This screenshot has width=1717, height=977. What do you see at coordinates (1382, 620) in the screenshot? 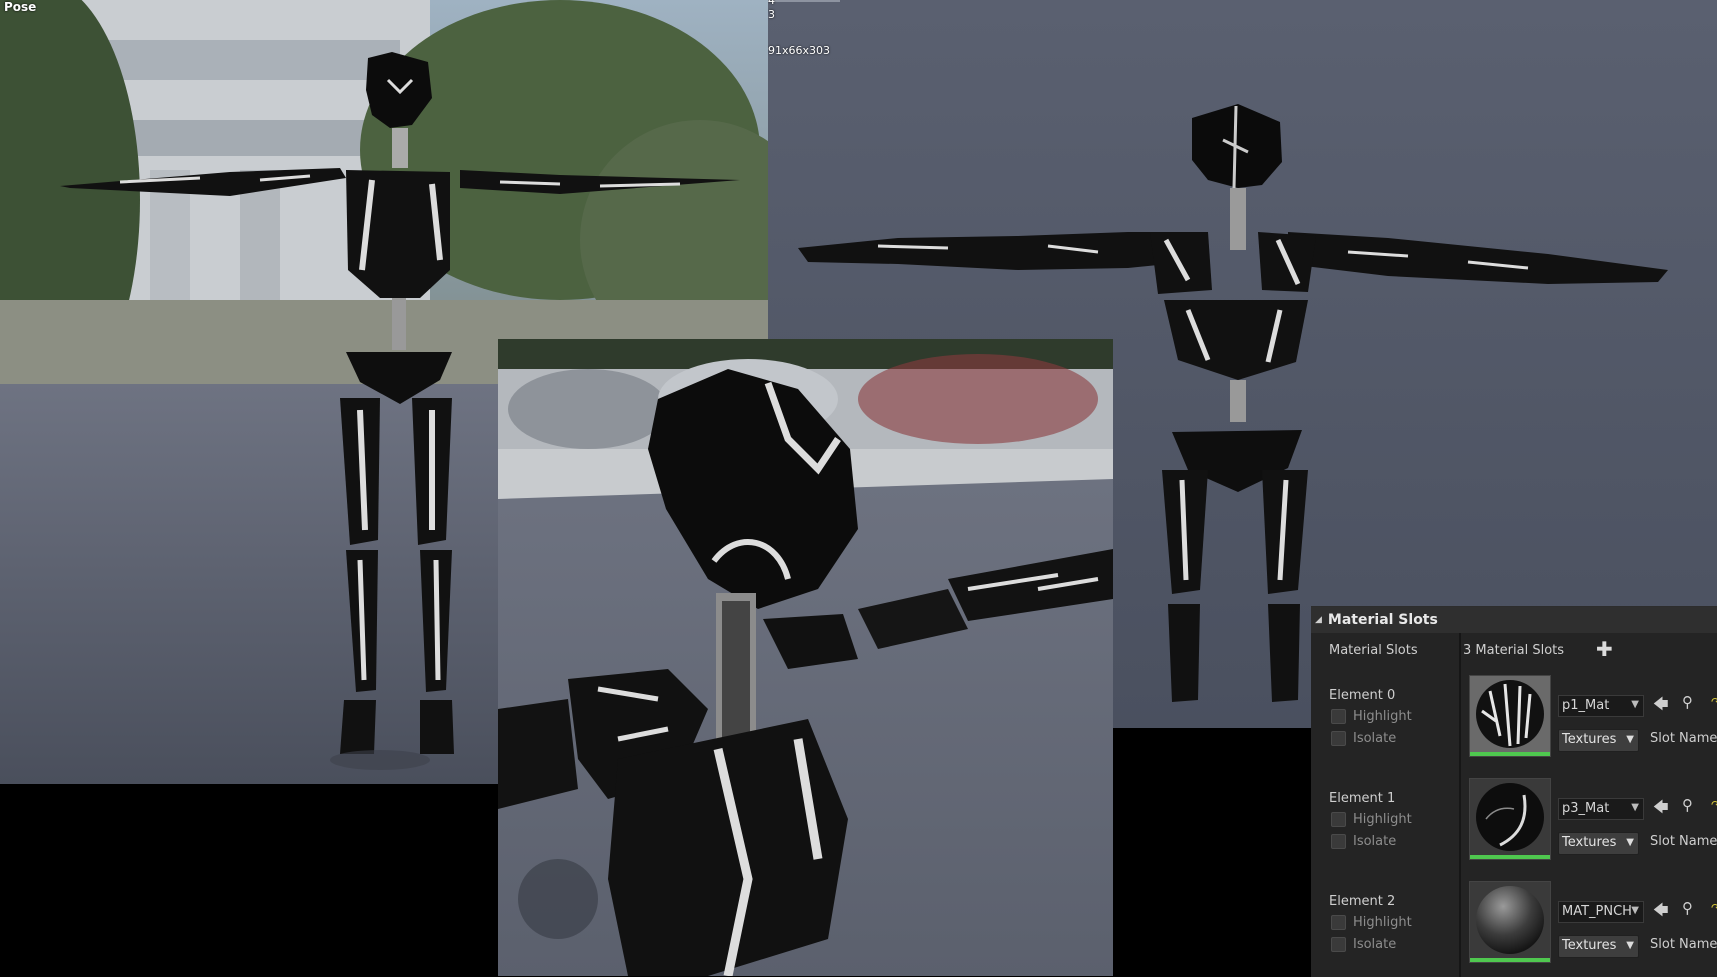
I see `material-slots-title: Material Slots` at bounding box center [1382, 620].